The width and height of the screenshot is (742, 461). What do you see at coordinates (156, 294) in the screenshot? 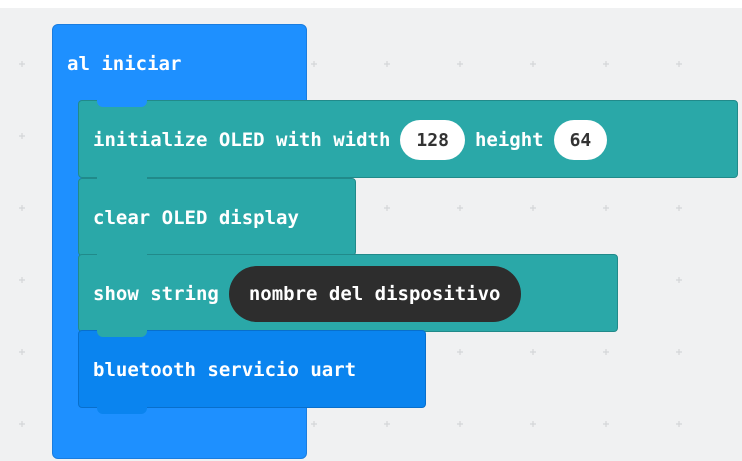
I see `show-string-label: show string` at bounding box center [156, 294].